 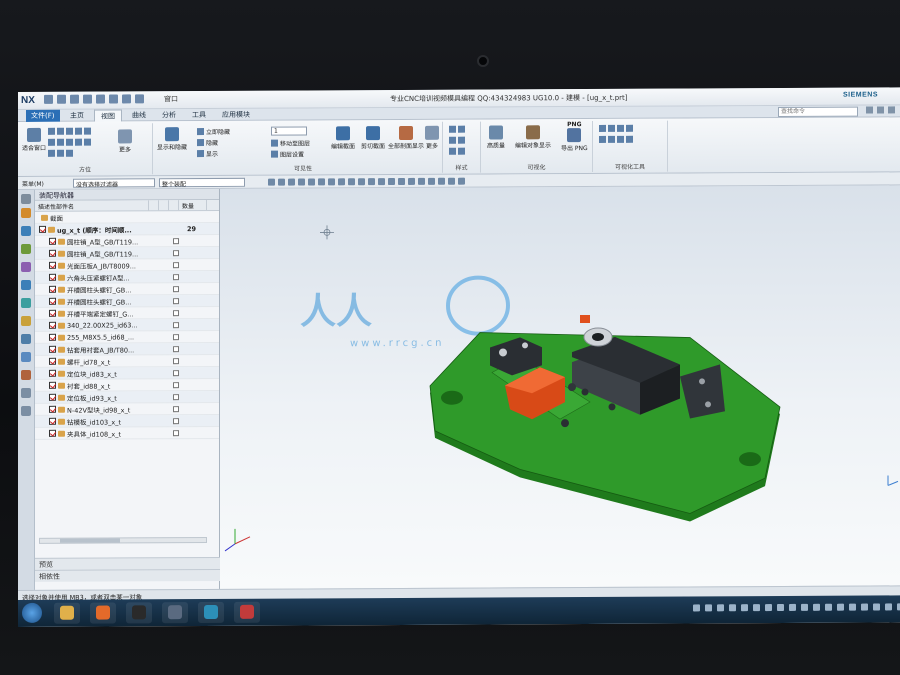 I want to click on tray-notify-icon, so click(x=864, y=607).